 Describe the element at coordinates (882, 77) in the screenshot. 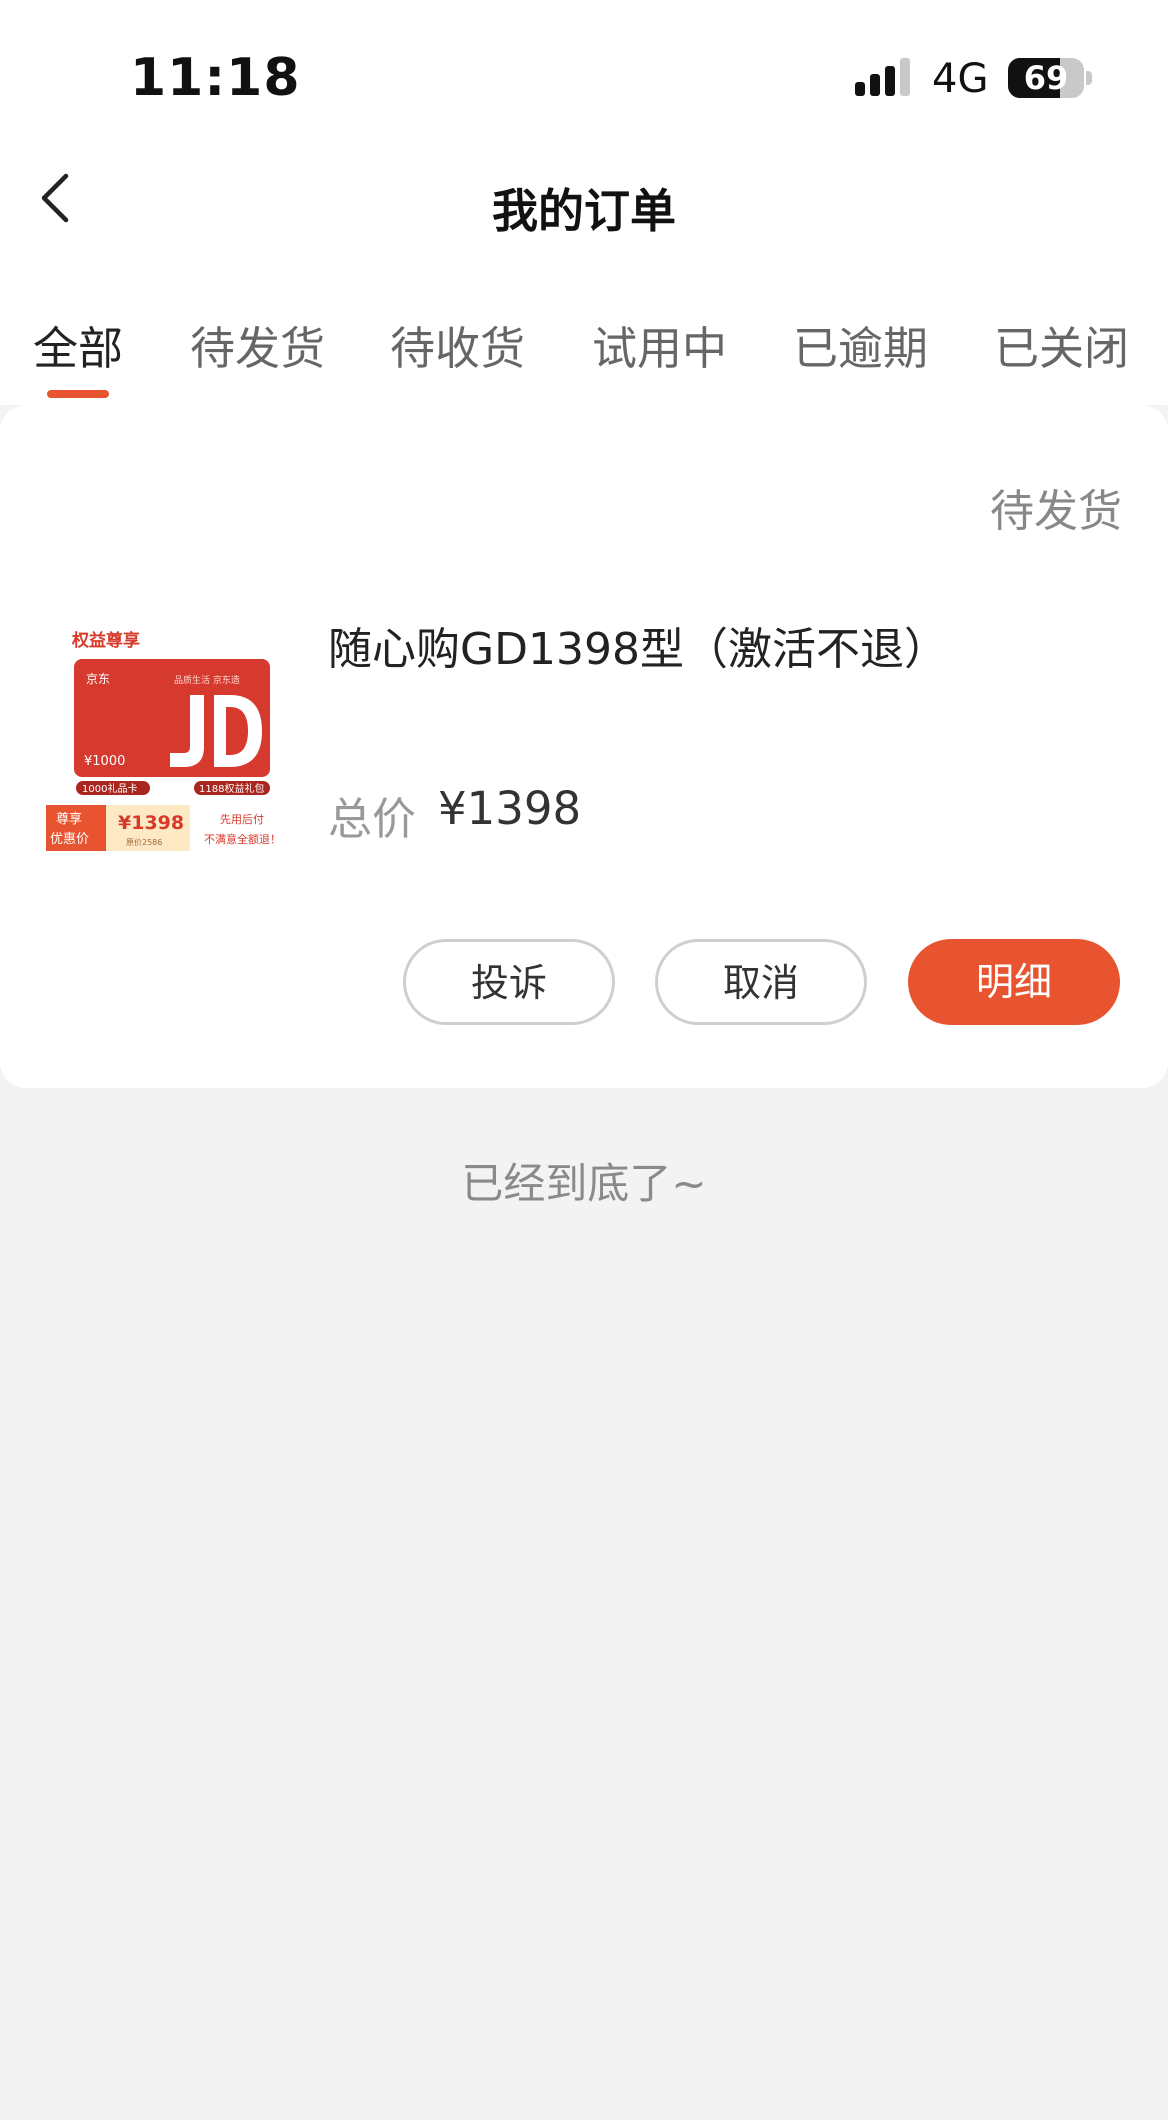

I see `signal-strength-icon` at that location.